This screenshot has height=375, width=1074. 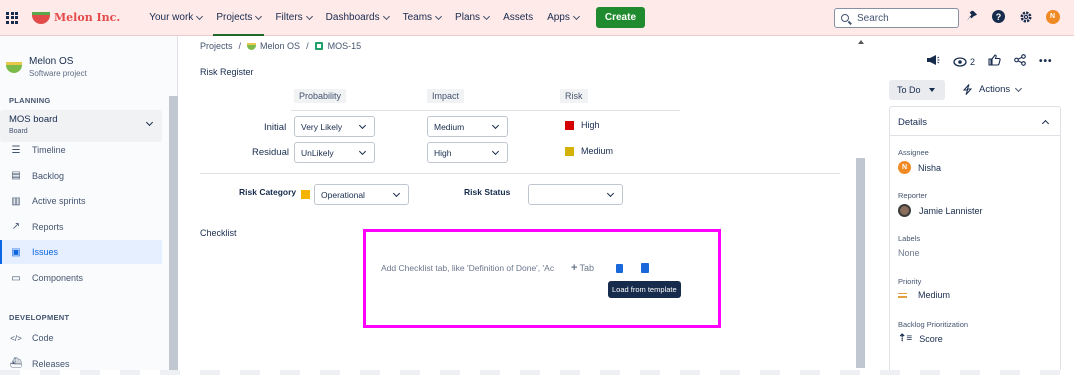 I want to click on thumbs-up-icon, so click(x=994, y=61).